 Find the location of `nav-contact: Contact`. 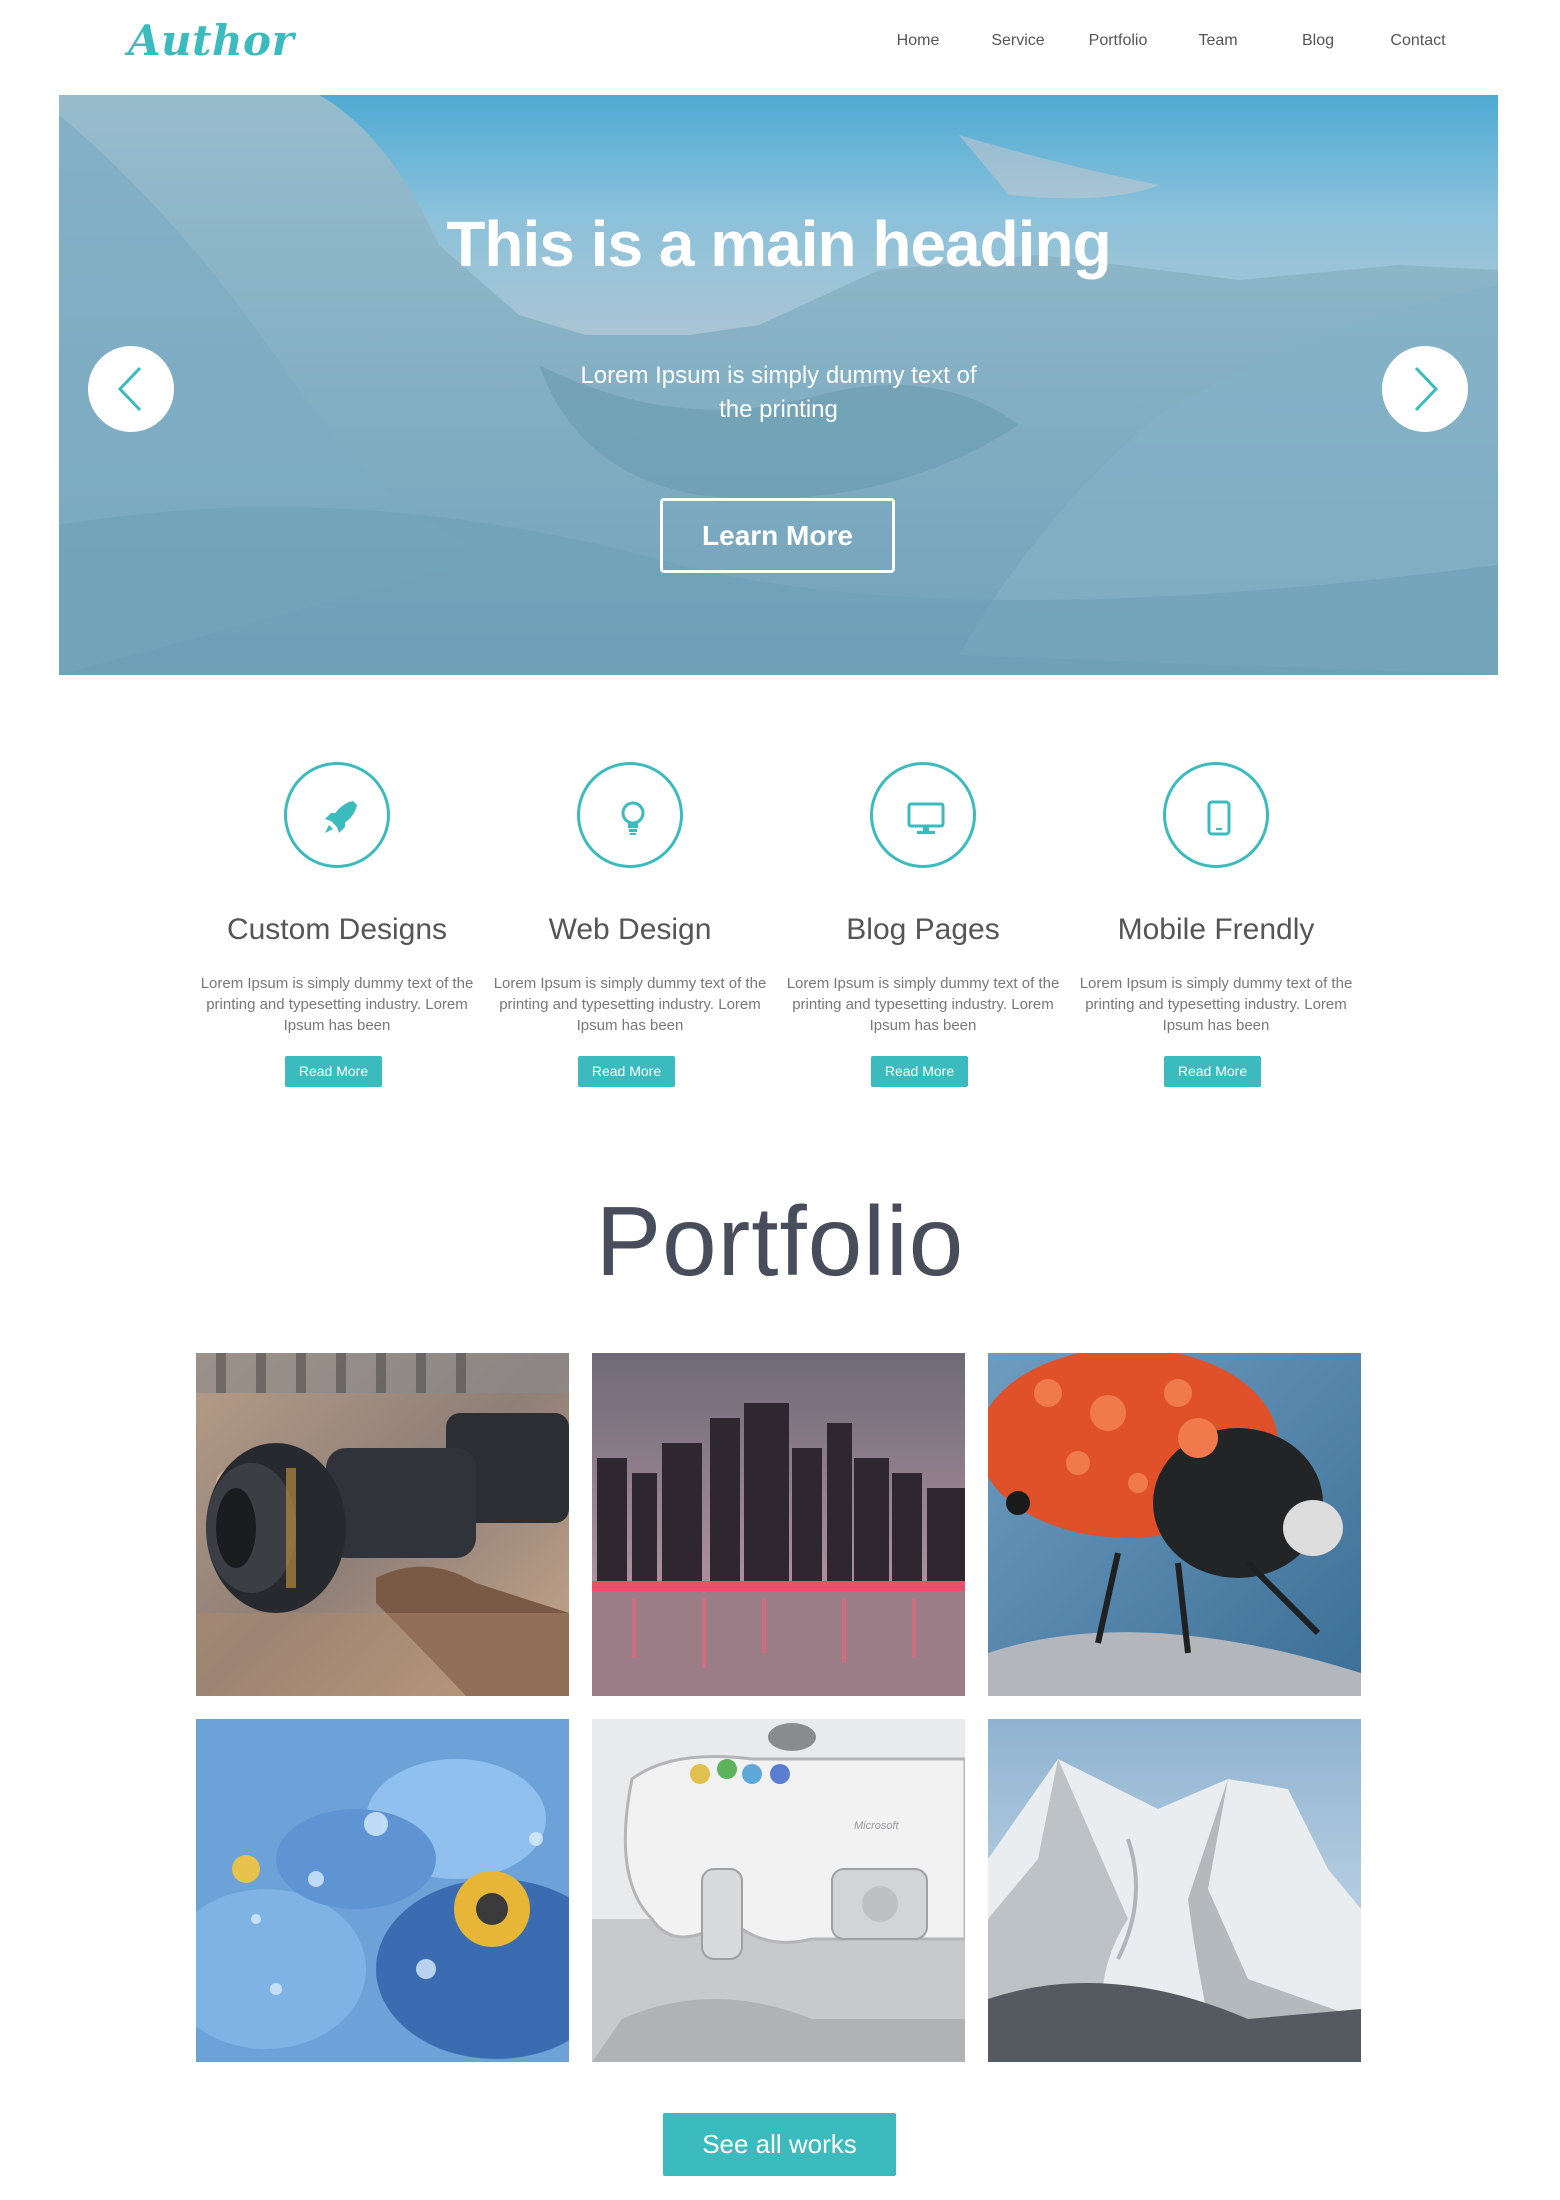

nav-contact: Contact is located at coordinates (1417, 41).